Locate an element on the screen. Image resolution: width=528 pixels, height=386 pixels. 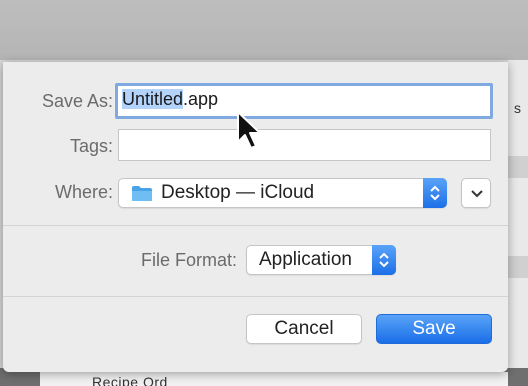
file-format-value: Application is located at coordinates (305, 259).